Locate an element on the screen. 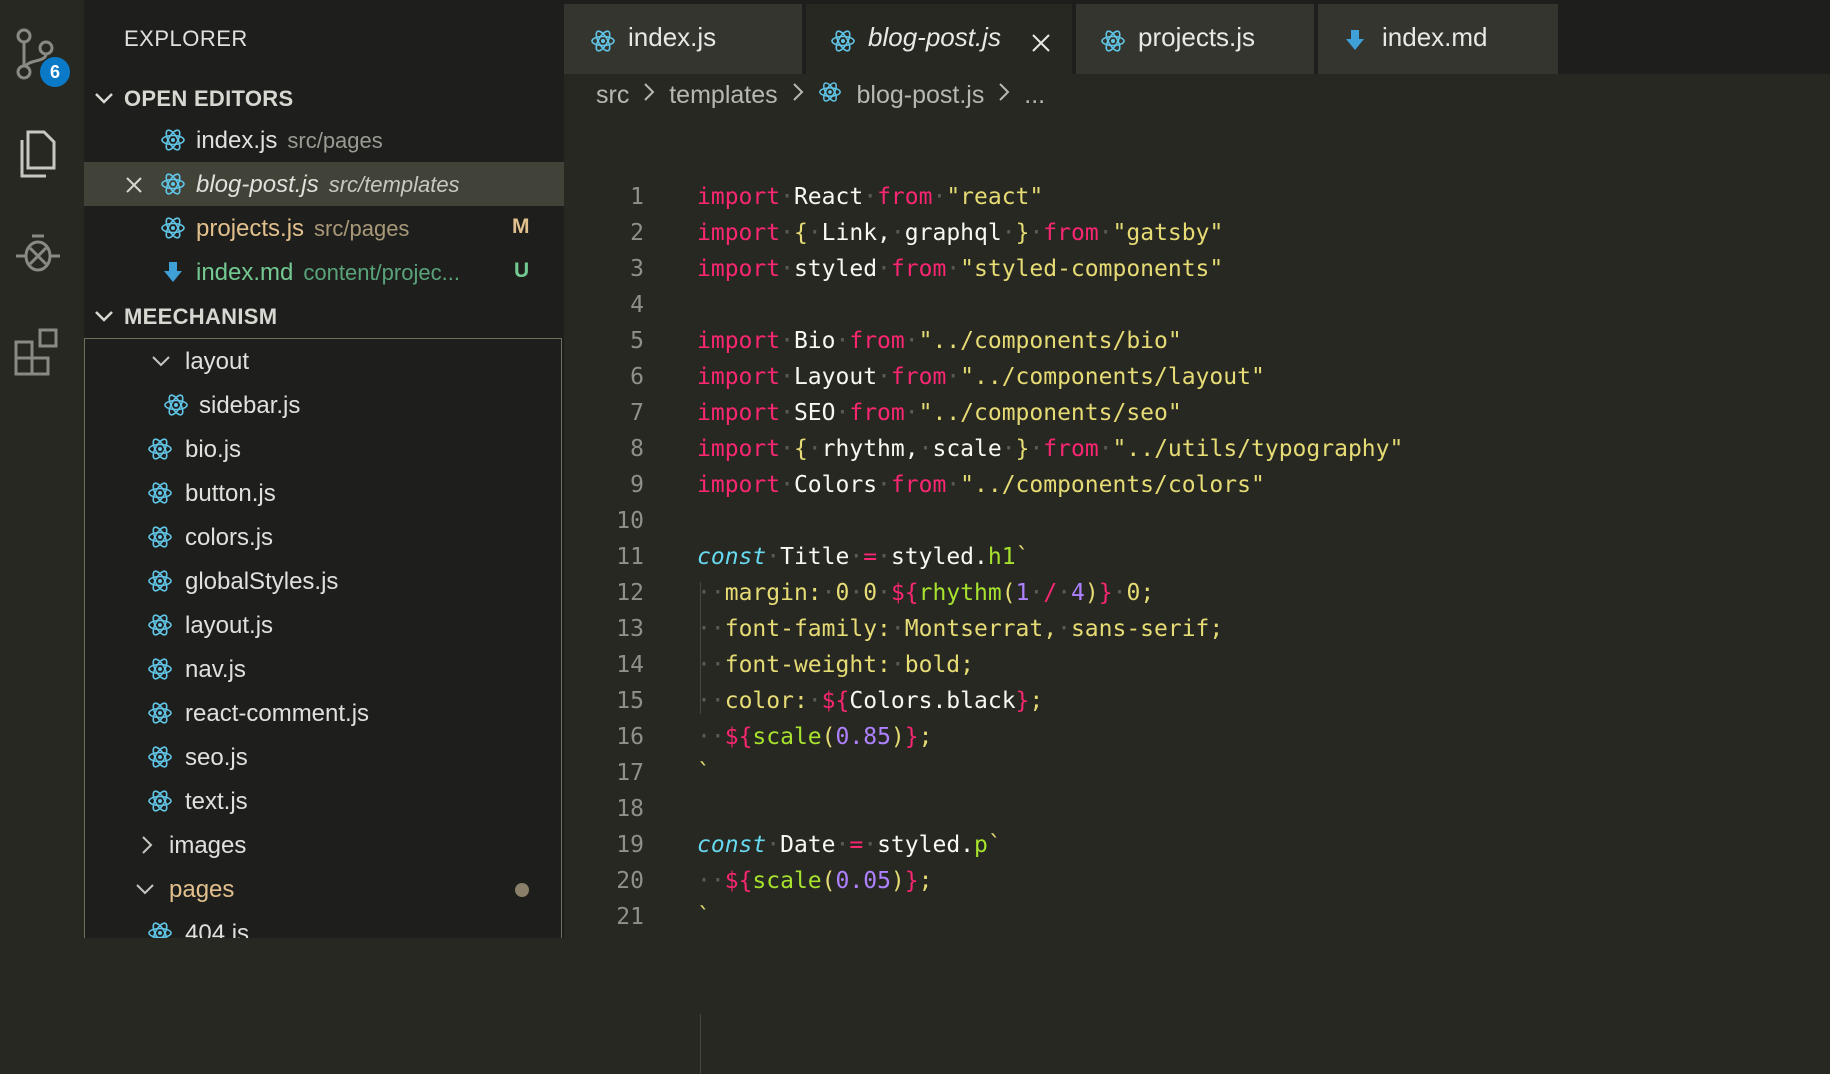 This screenshot has height=1074, width=1830. tree-item-label: pages is located at coordinates (202, 889).